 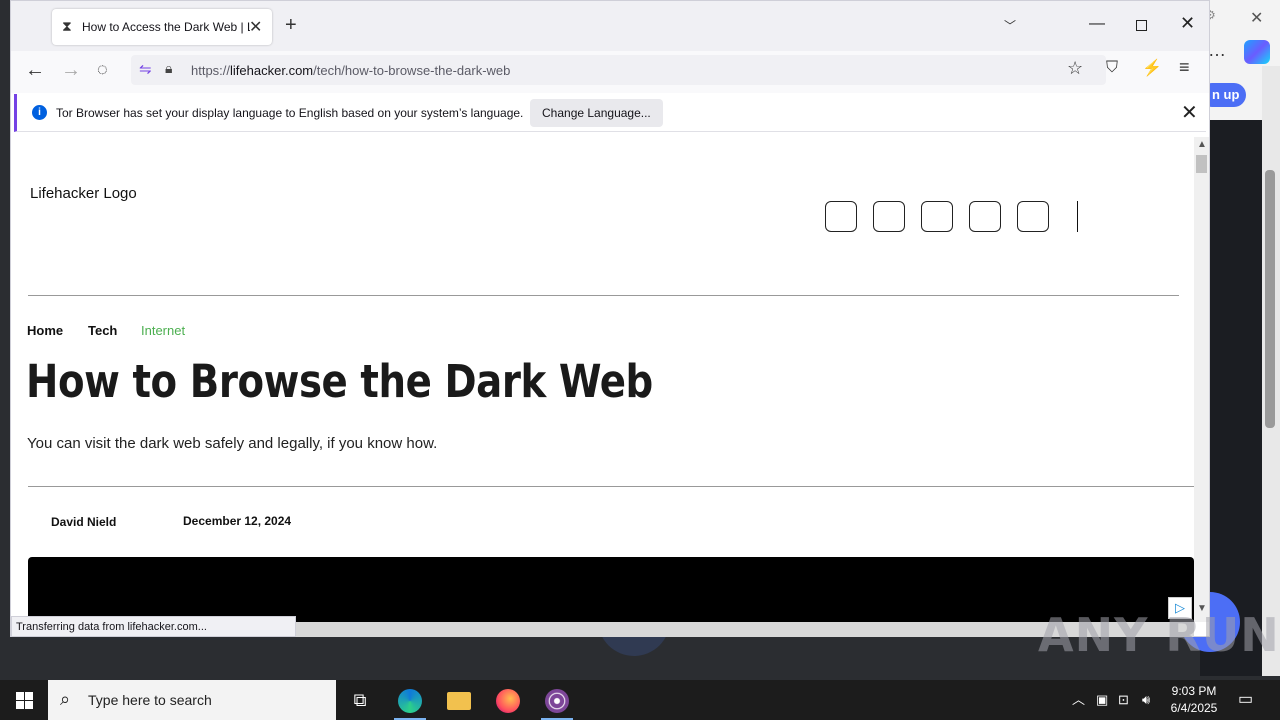 What do you see at coordinates (102, 330) in the screenshot?
I see `breadcrumb-tech: Tech` at bounding box center [102, 330].